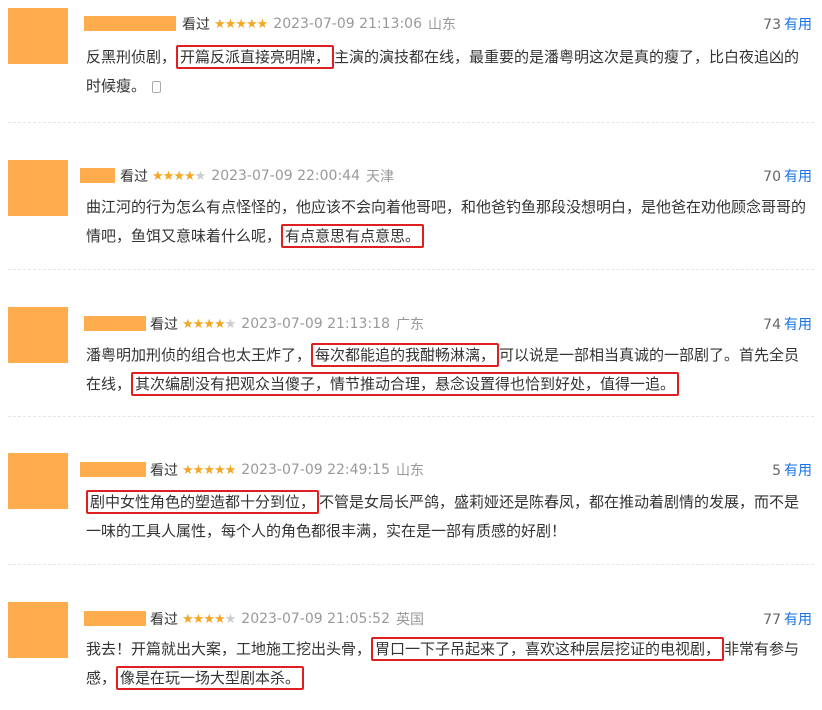 Image resolution: width=822 pixels, height=710 pixels. What do you see at coordinates (229, 649) in the screenshot?
I see `review-text-segment: 我去！开篇就出大案，工地施工挖出头骨，` at bounding box center [229, 649].